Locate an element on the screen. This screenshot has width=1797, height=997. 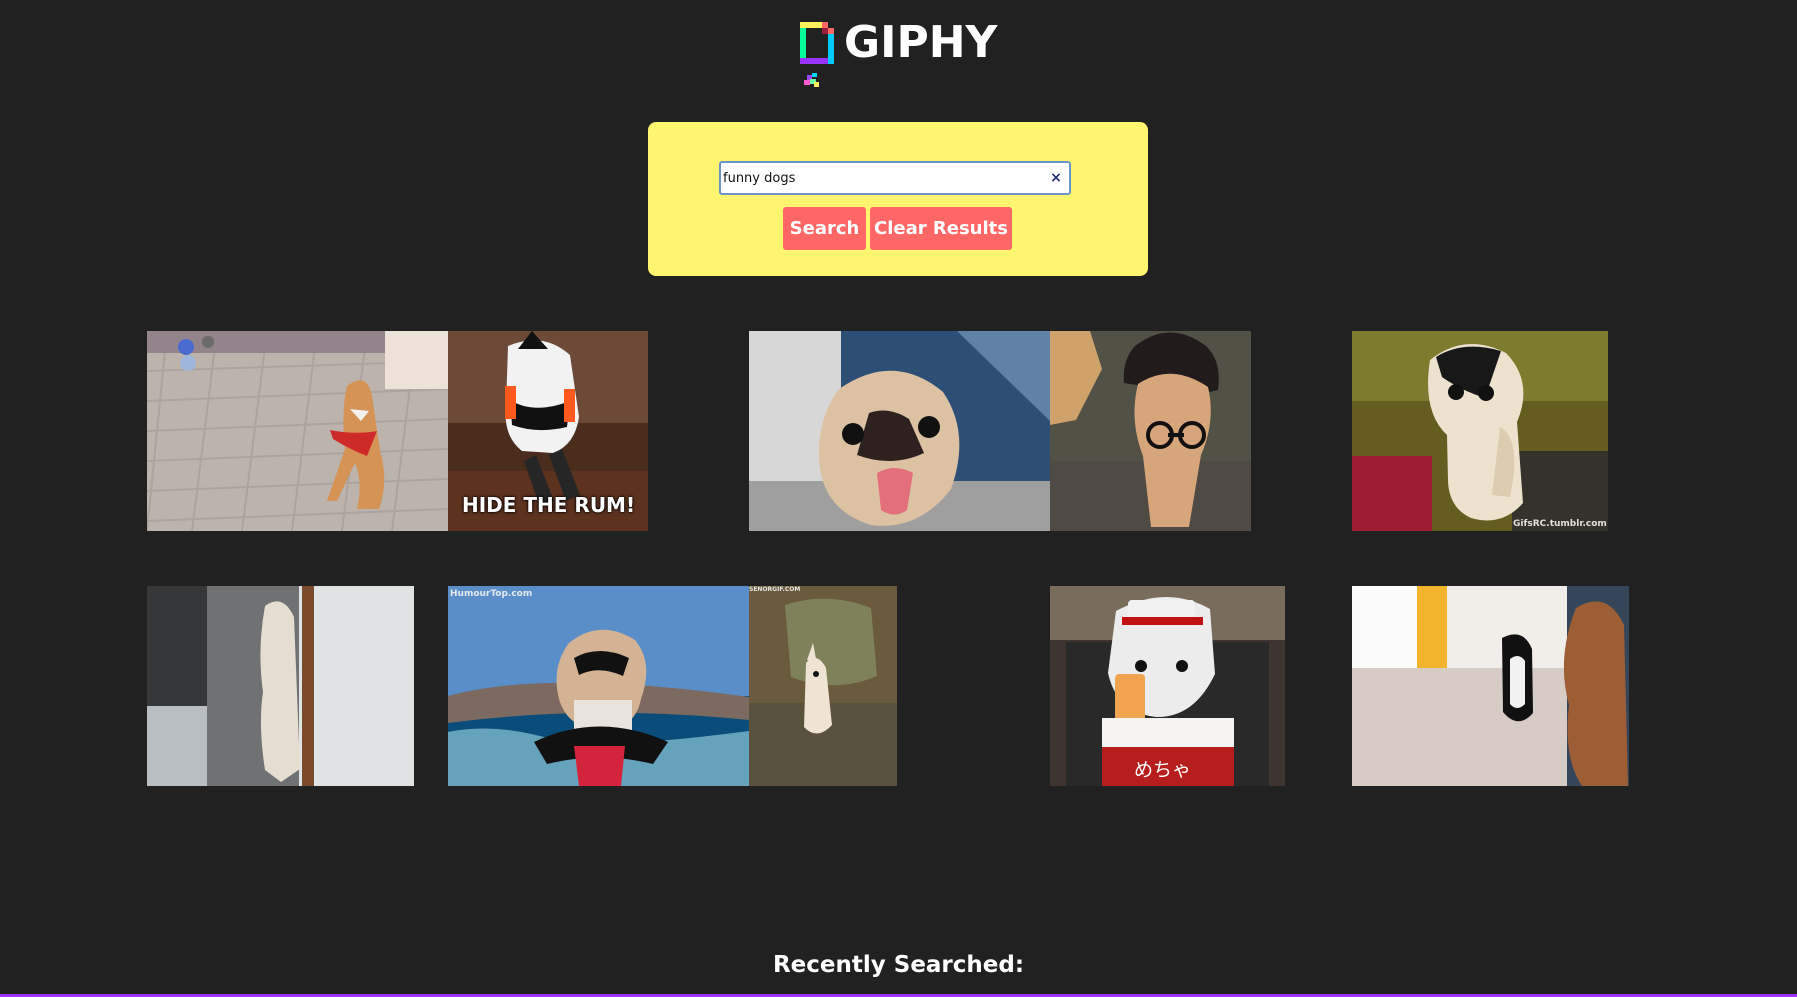
gif-boston-terrier: GifsRC.tumblr.com is located at coordinates (1480, 431).